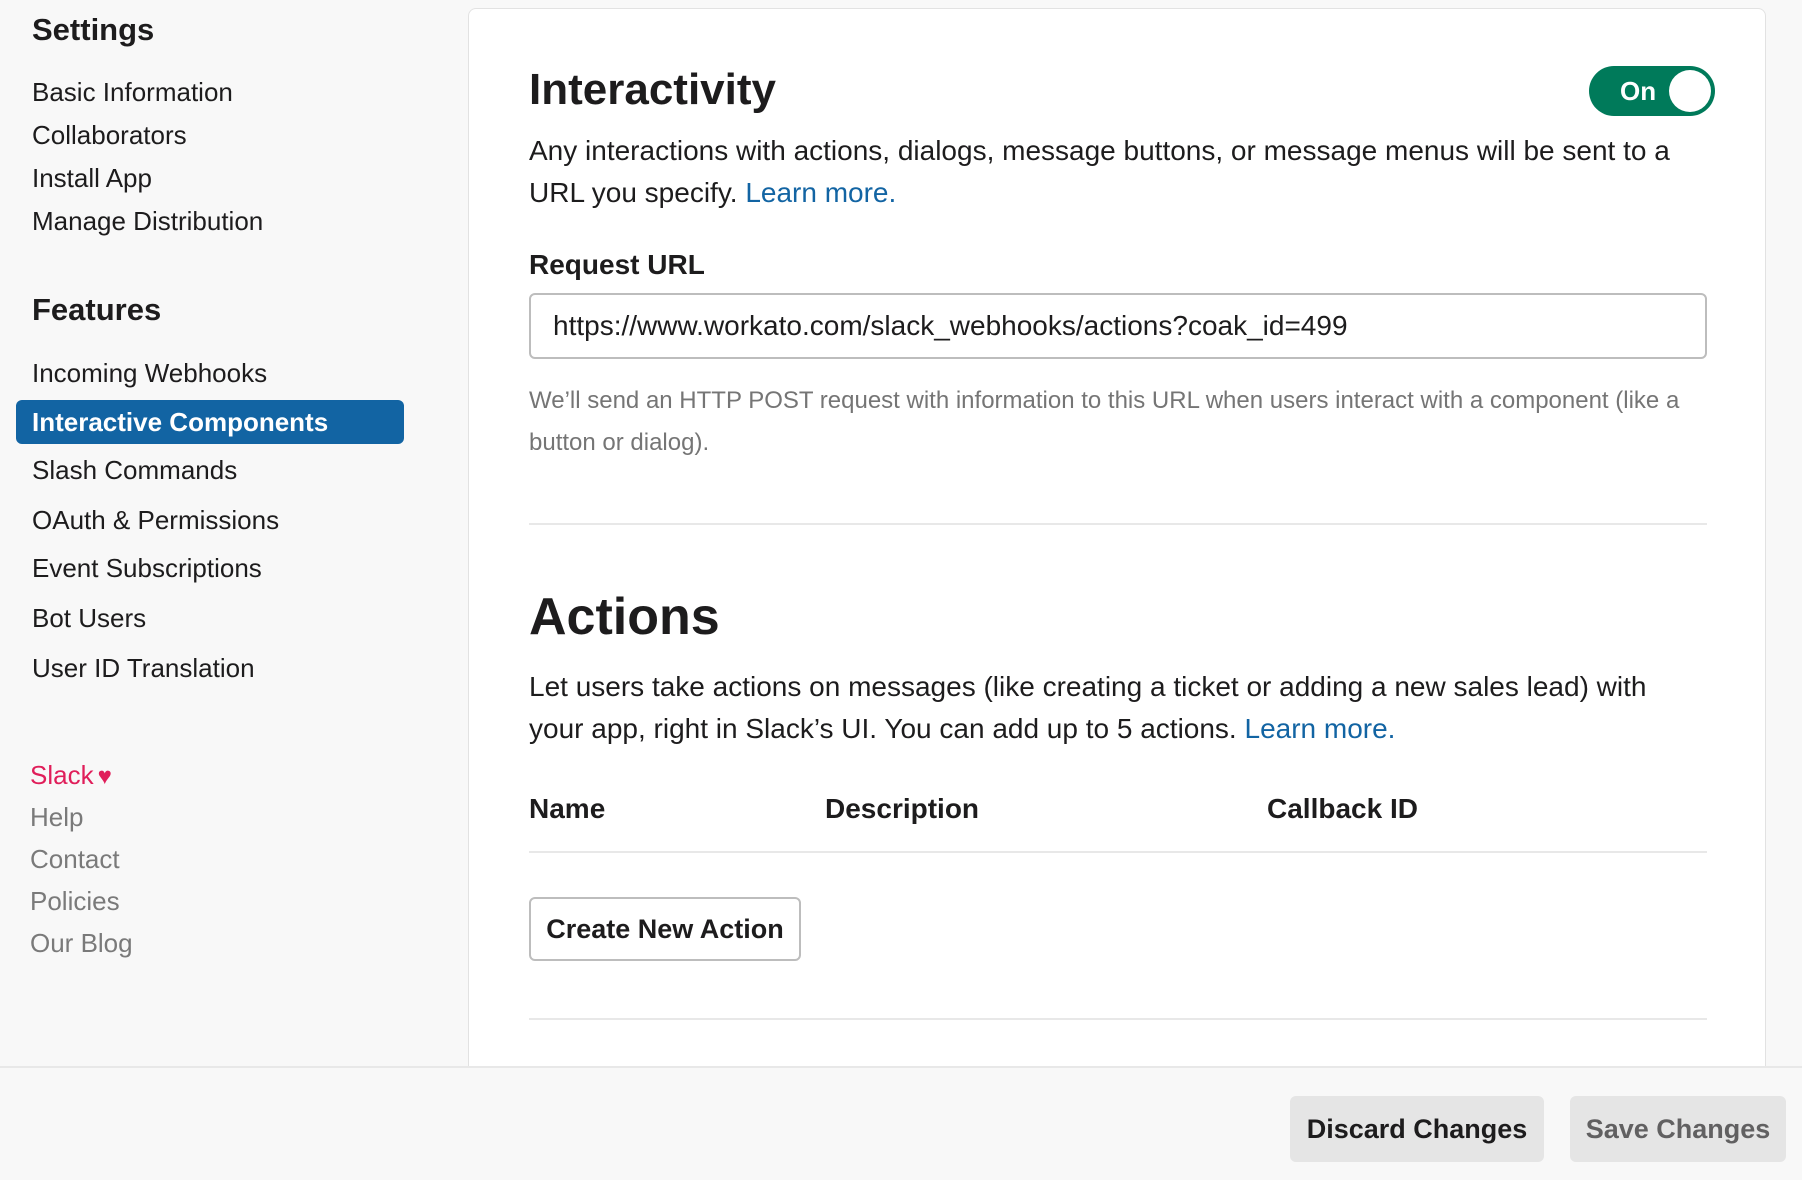 The height and width of the screenshot is (1180, 1802). What do you see at coordinates (1638, 91) in the screenshot?
I see `toggle-label: On` at bounding box center [1638, 91].